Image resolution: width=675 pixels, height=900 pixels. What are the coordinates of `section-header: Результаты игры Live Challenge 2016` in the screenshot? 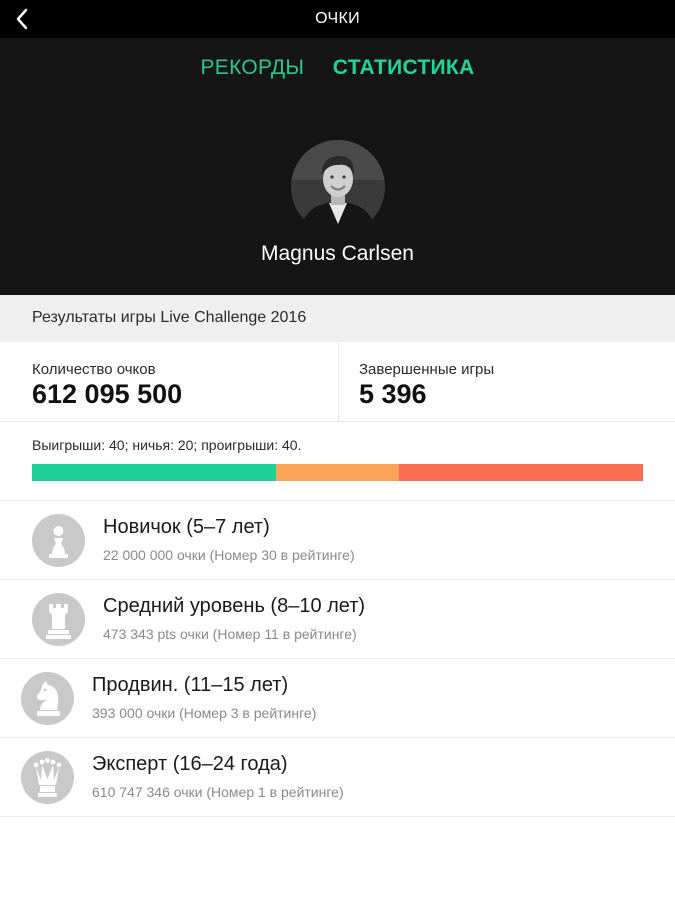 It's located at (337, 318).